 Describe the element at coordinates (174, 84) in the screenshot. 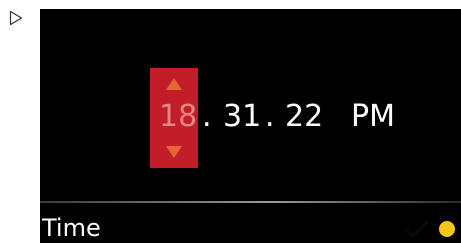

I see `triangle-up-icon` at that location.